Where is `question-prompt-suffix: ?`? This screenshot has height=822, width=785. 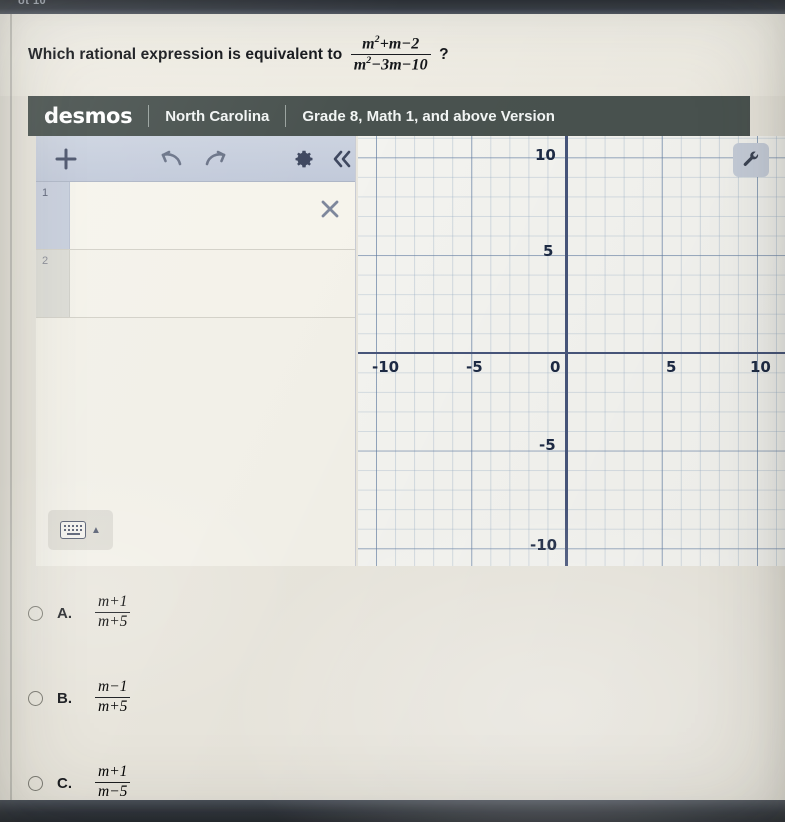
question-prompt-suffix: ? is located at coordinates (444, 55).